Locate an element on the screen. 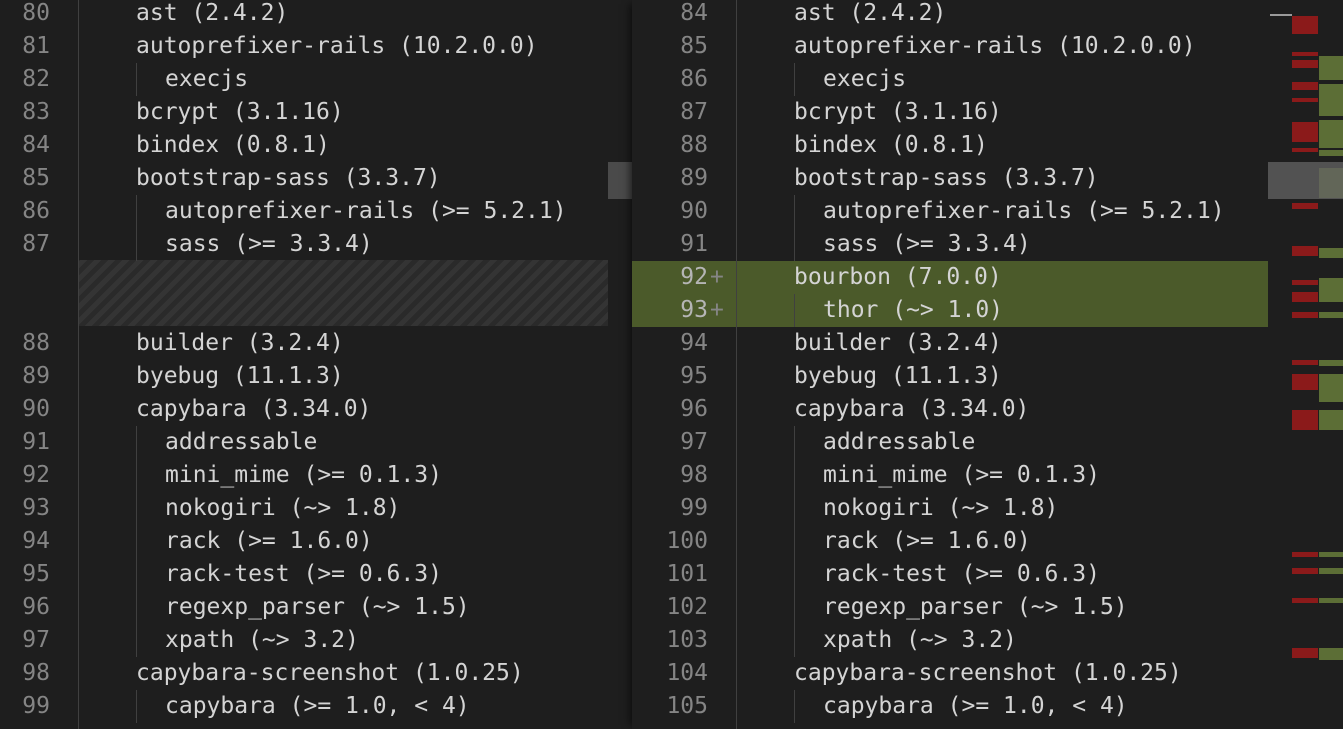 Image resolution: width=1343 pixels, height=729 pixels. code-line: 92 mini_mime (>= 0.1.3) is located at coordinates (304, 475).